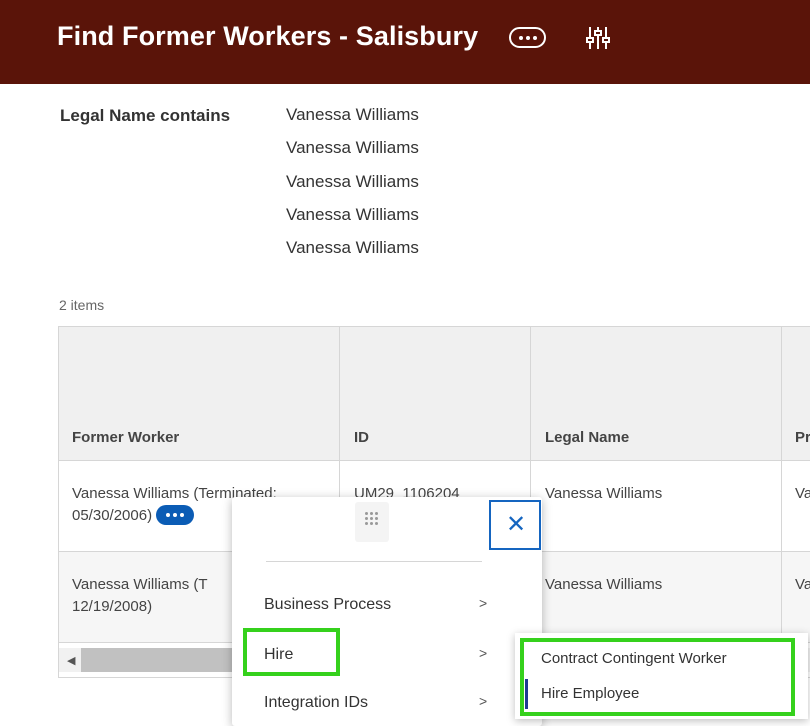 Image resolution: width=810 pixels, height=726 pixels. I want to click on column-header-pr: Pr, so click(802, 437).